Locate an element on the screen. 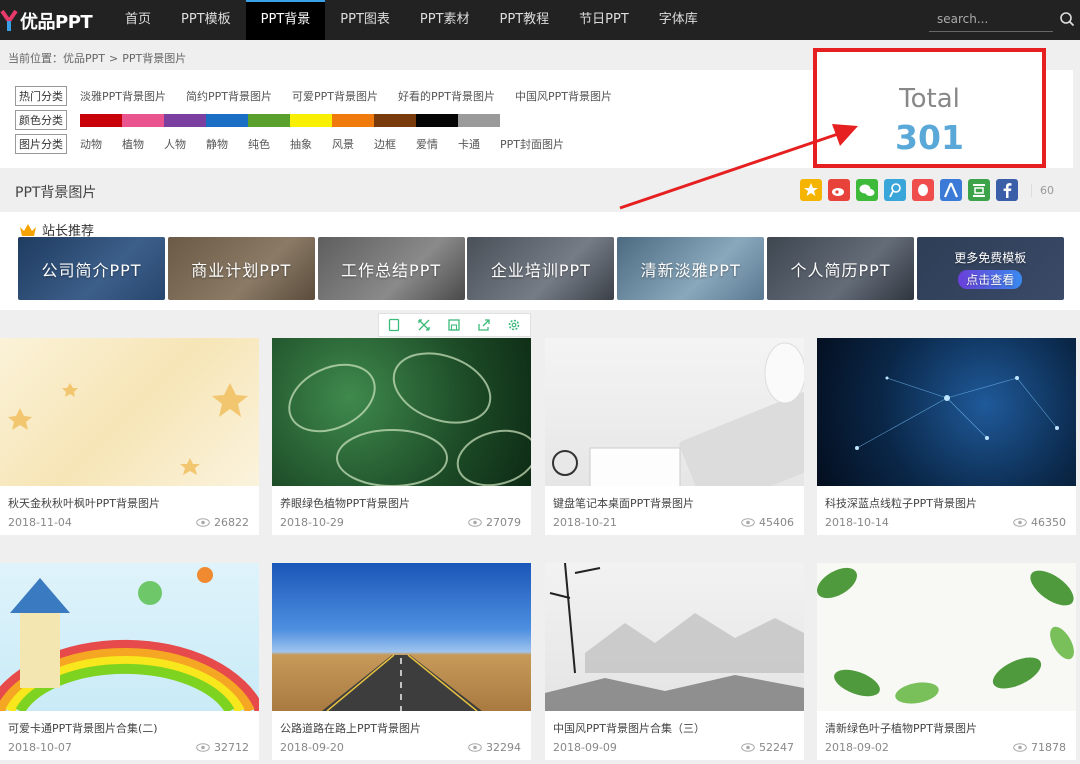 This screenshot has height=764, width=1080. card-view-count: 46350 is located at coordinates (1048, 522).